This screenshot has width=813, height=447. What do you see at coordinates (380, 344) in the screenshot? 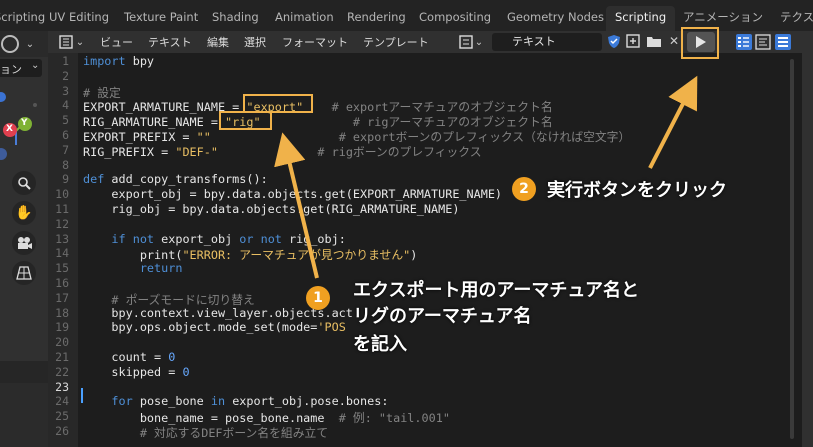
I see `step1-line3: を記入` at bounding box center [380, 344].